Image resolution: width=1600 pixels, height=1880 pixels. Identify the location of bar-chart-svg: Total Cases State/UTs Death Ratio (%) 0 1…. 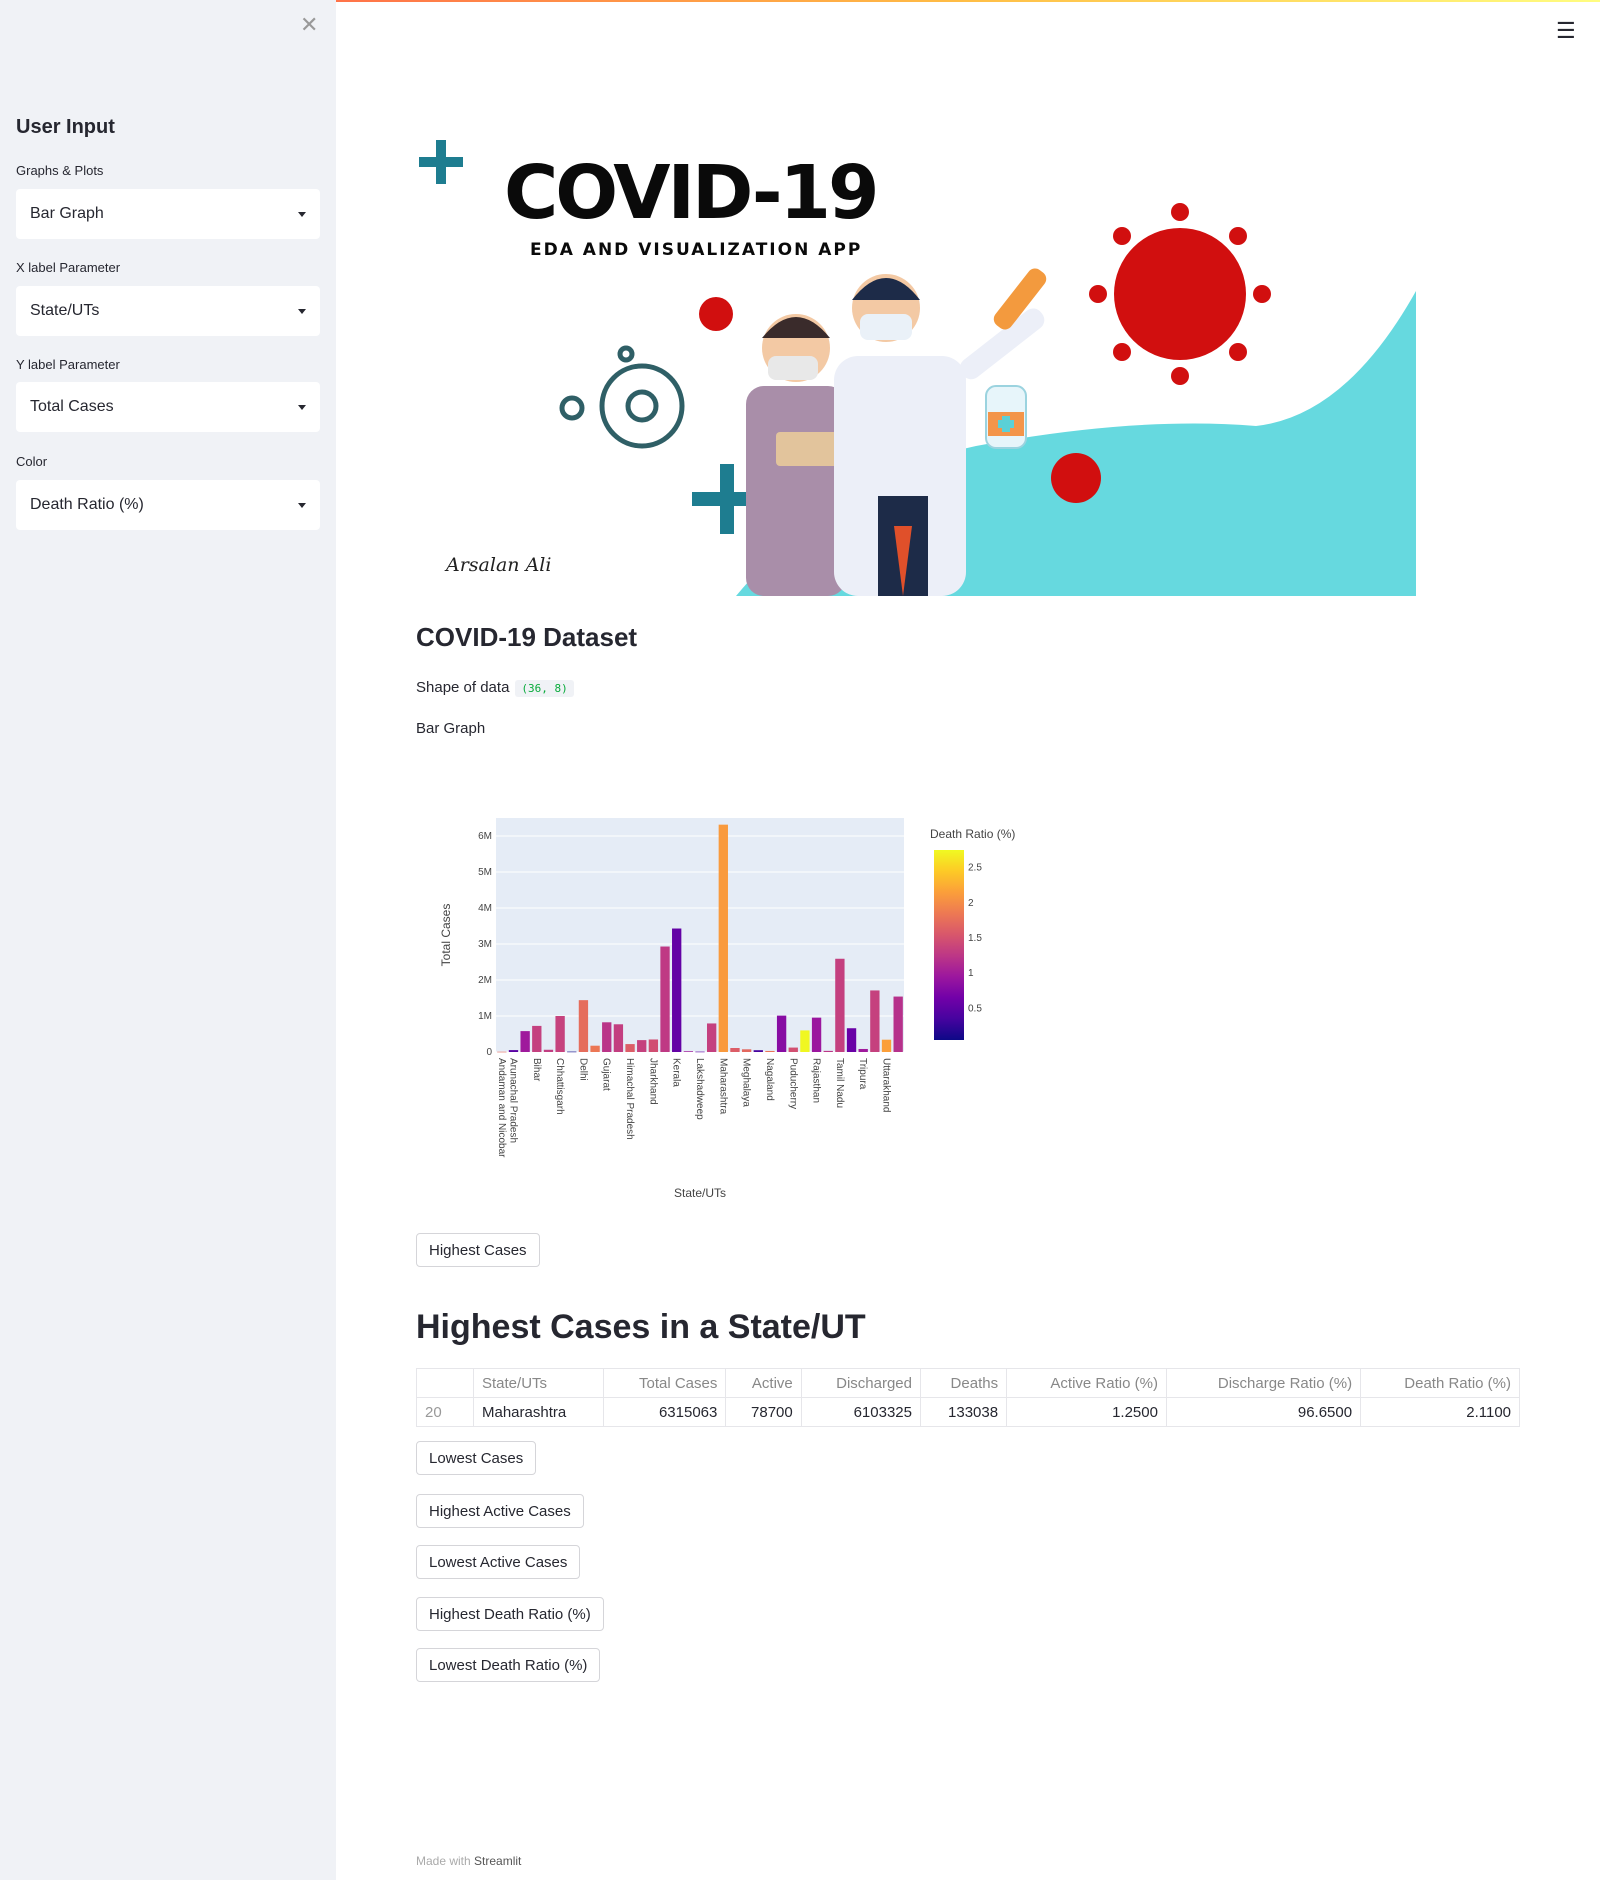
(766, 1010).